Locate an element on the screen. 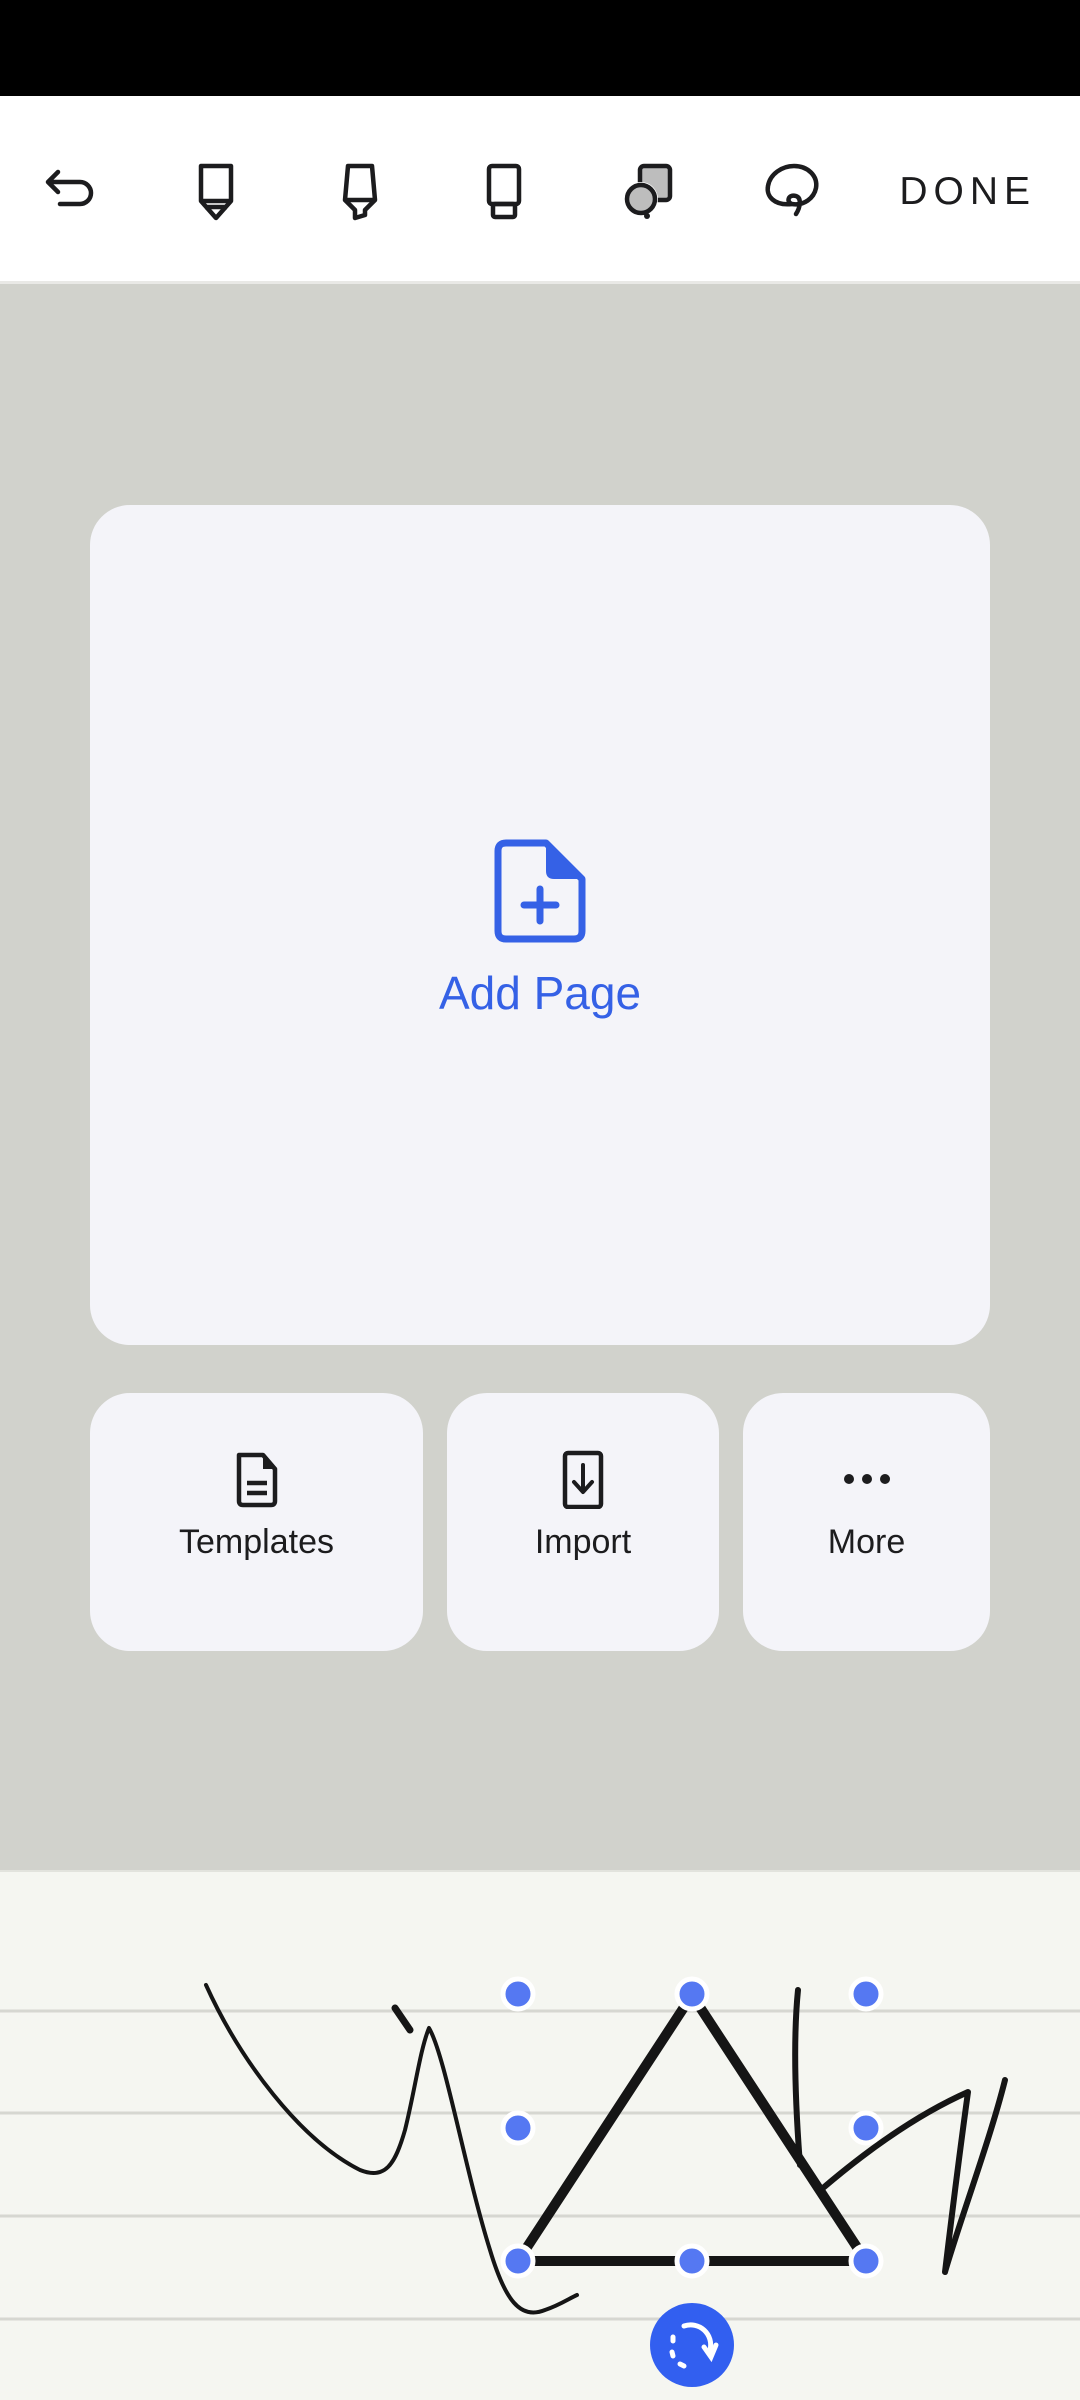  lasso-icon is located at coordinates (792, 190).